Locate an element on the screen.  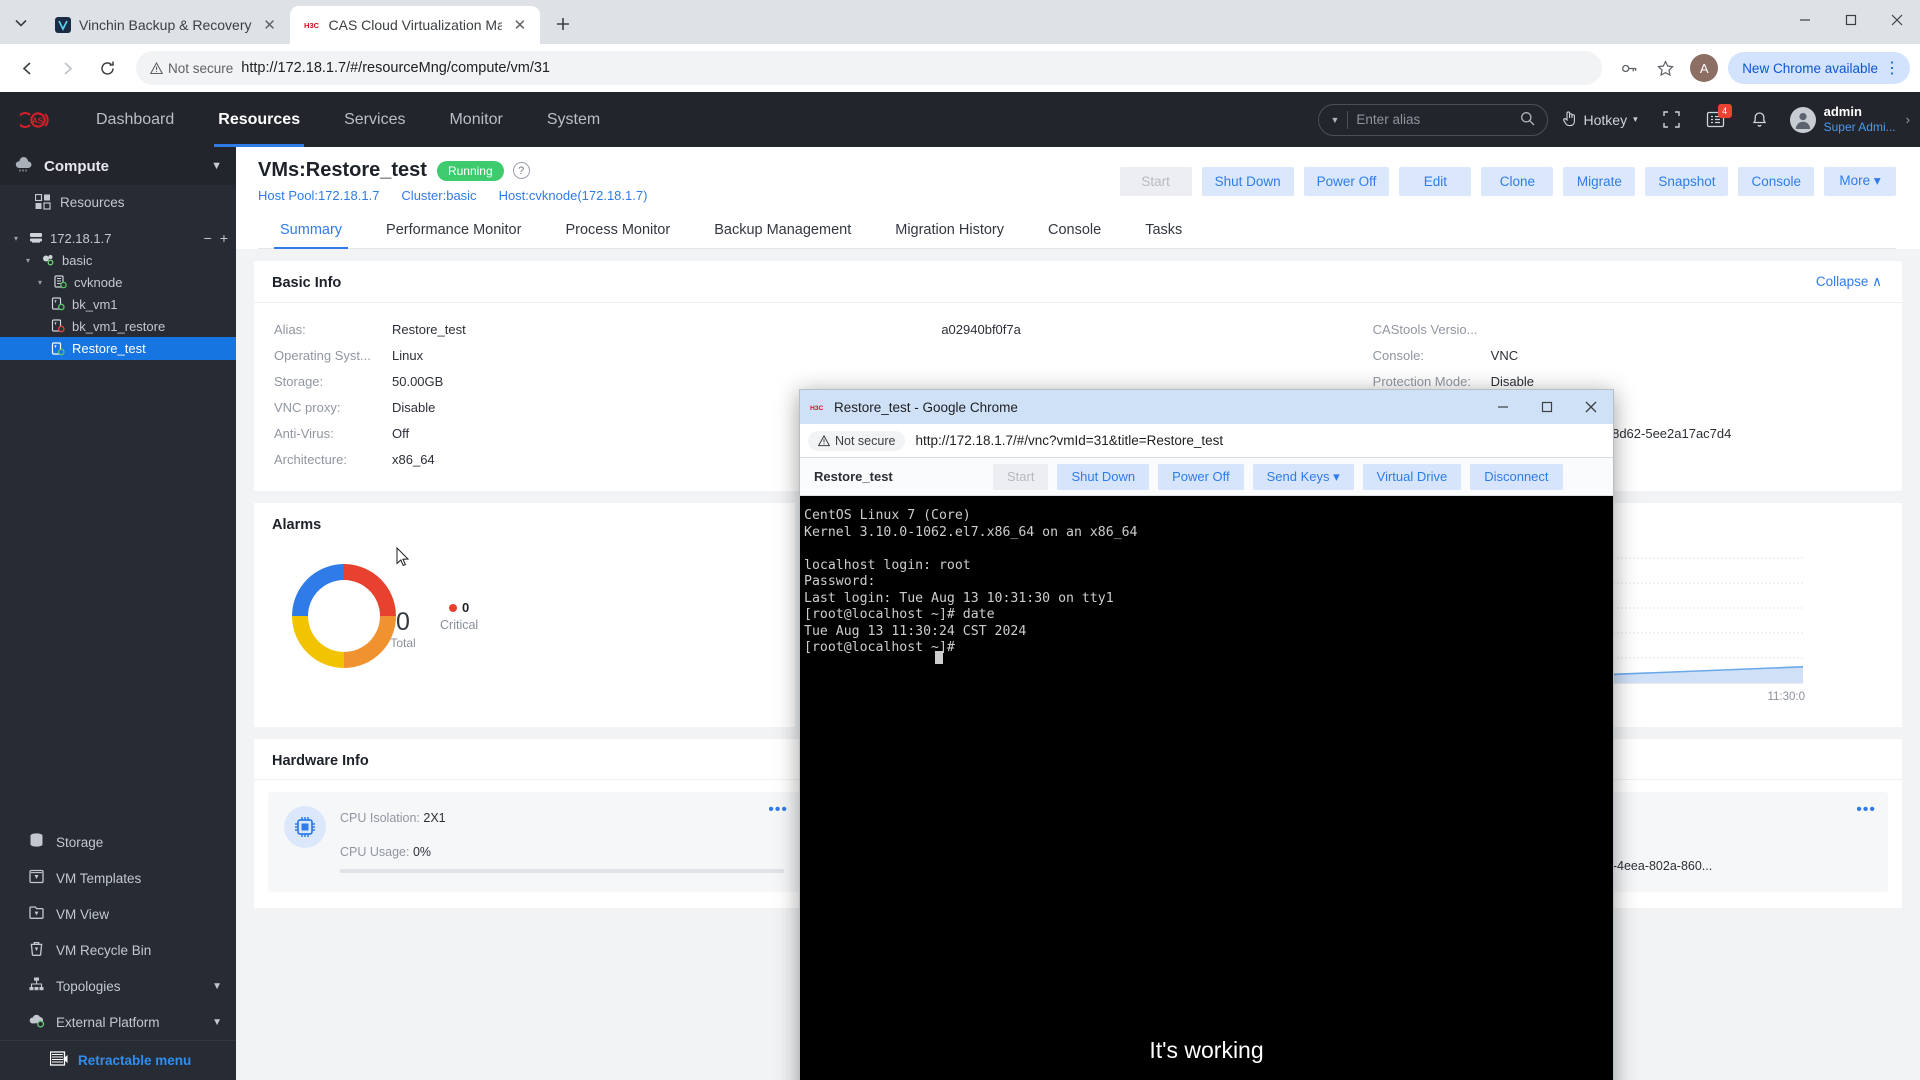
tree-node-restore-test: Restore_test is located at coordinates (118, 348).